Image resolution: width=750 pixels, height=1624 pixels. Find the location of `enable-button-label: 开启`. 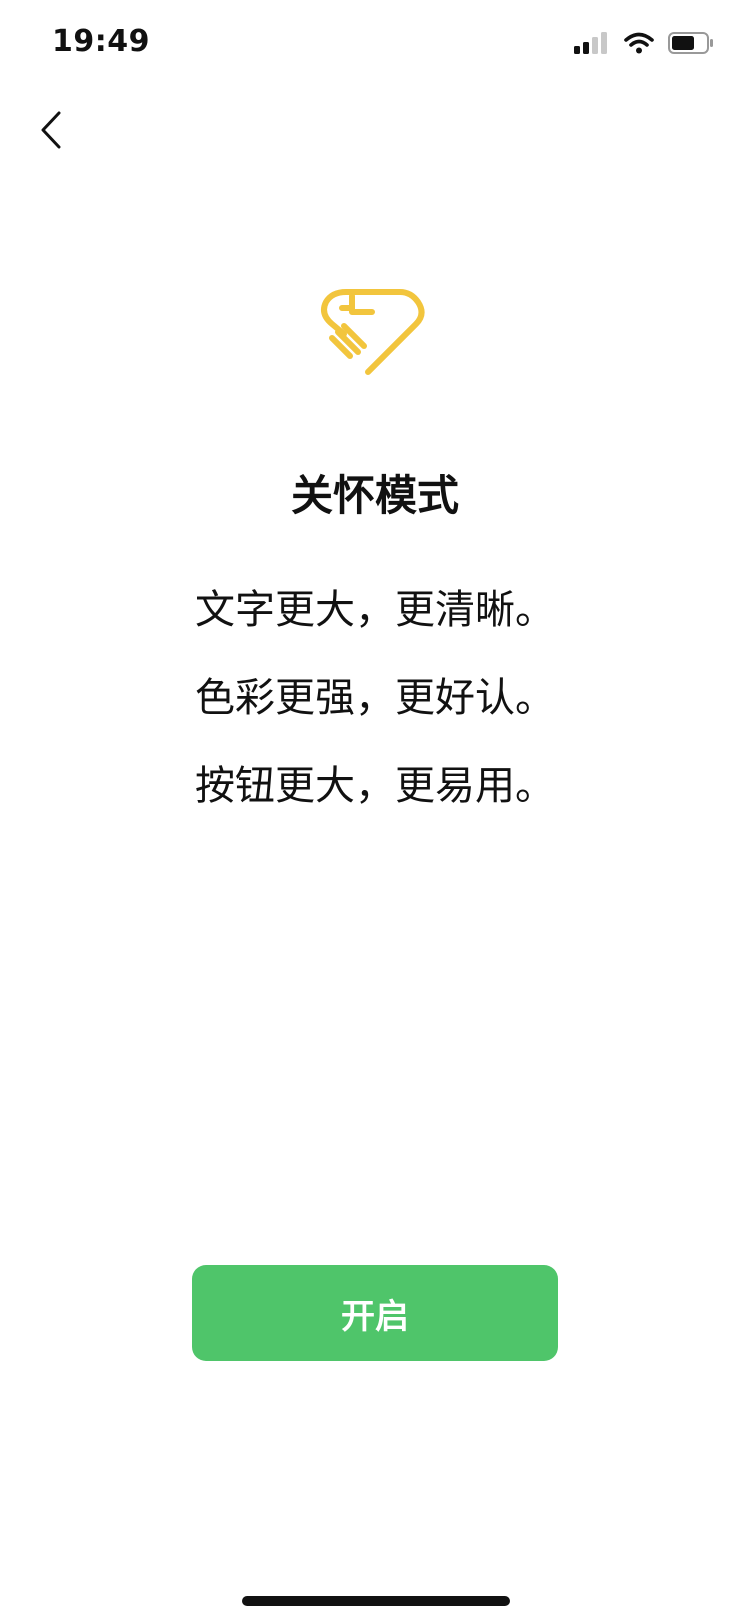

enable-button-label: 开启 is located at coordinates (375, 1316).